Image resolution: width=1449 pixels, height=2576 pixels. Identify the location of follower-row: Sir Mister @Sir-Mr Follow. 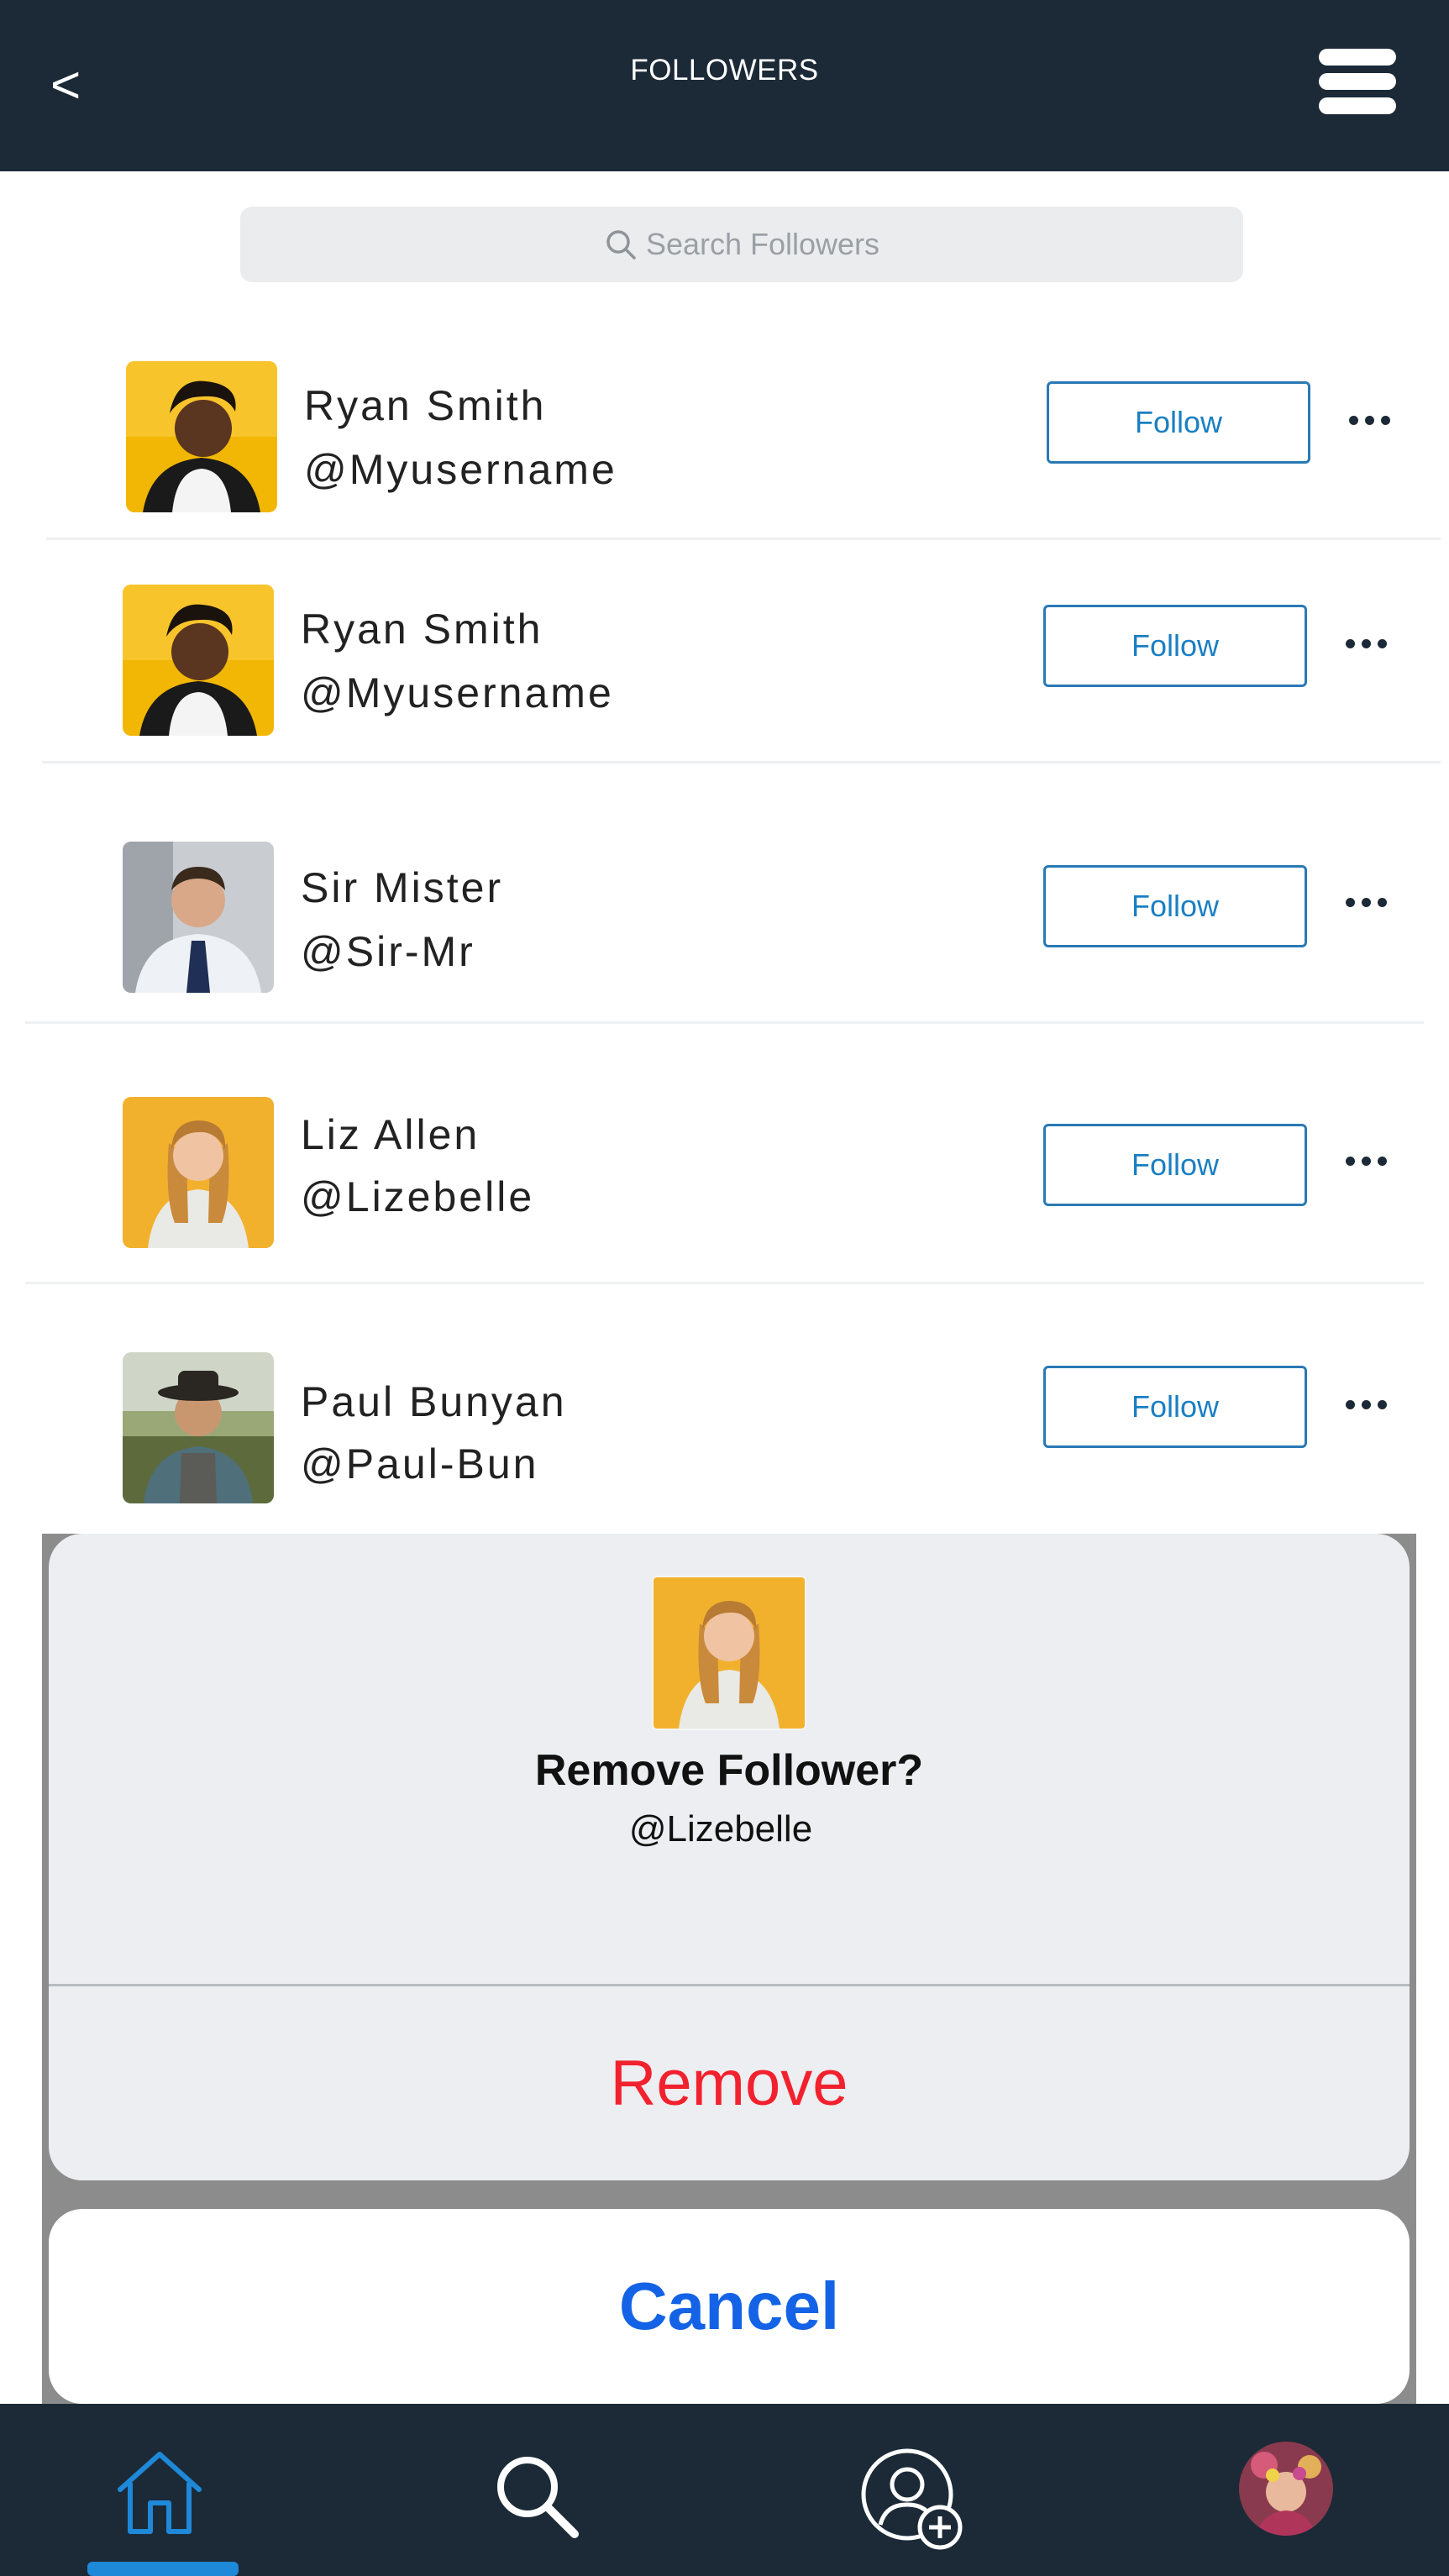
(724, 928).